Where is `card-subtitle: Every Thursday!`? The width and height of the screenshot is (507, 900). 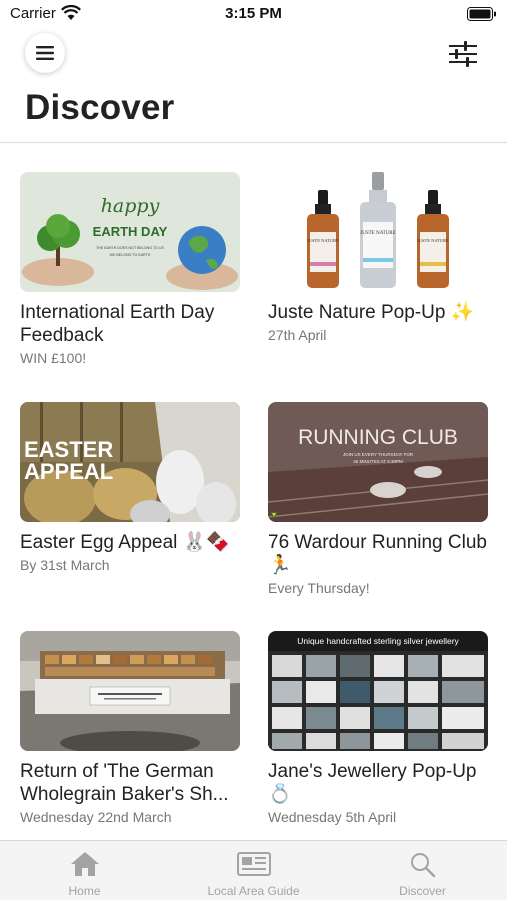
card-subtitle: Every Thursday! is located at coordinates (319, 588).